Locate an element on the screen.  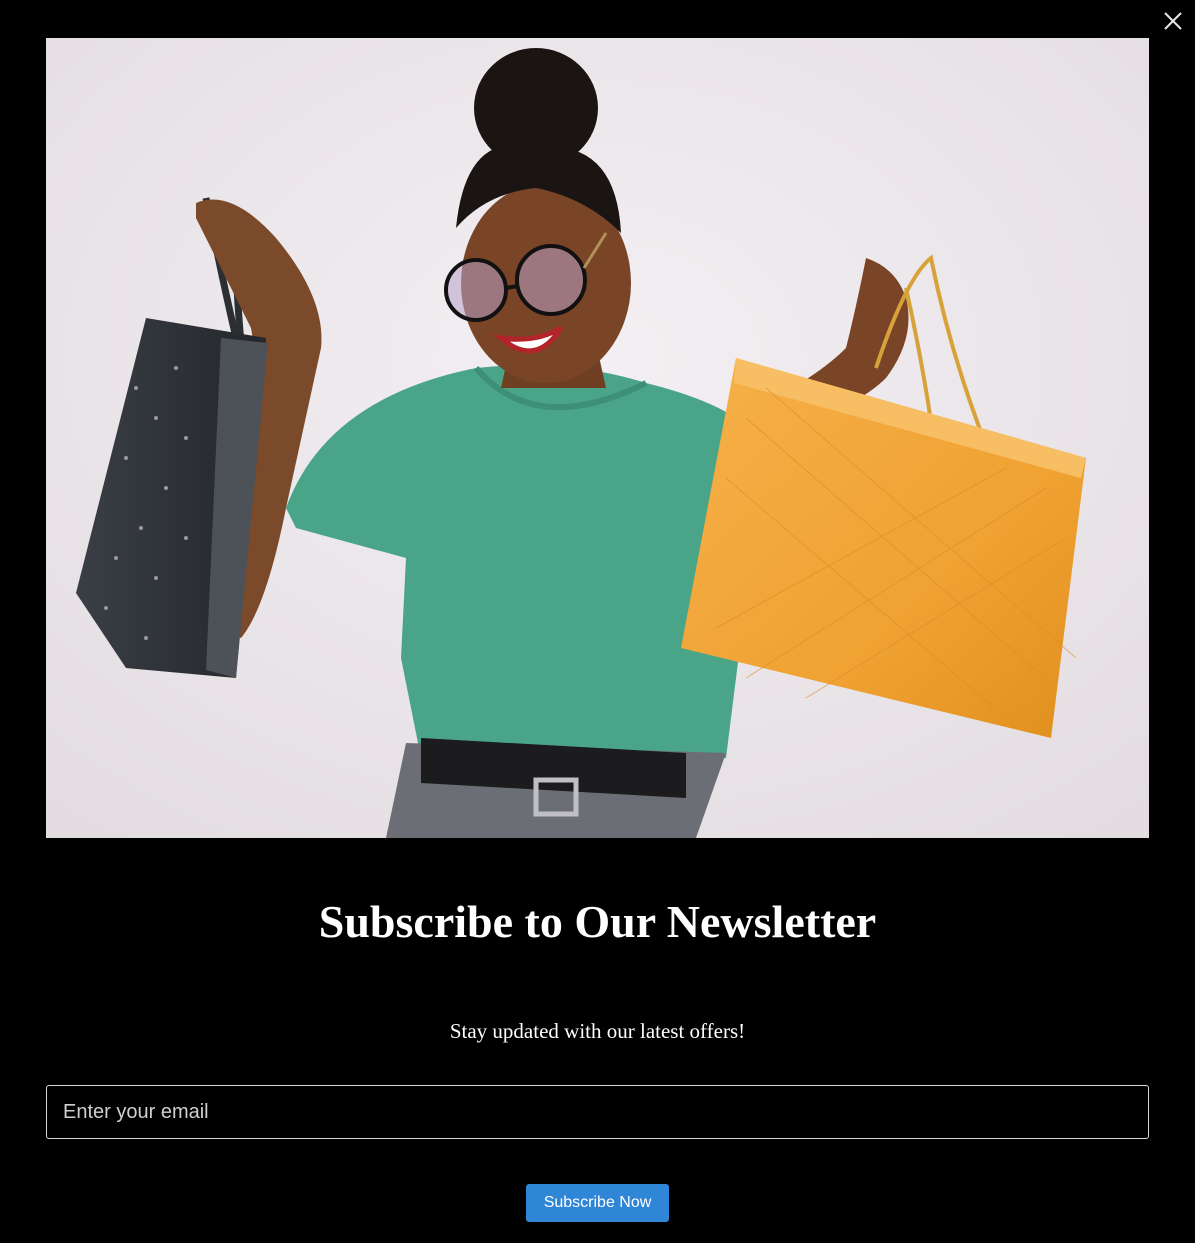
newsletter-subtitle: Stay updated with our latest offers! is located at coordinates (597, 1031).